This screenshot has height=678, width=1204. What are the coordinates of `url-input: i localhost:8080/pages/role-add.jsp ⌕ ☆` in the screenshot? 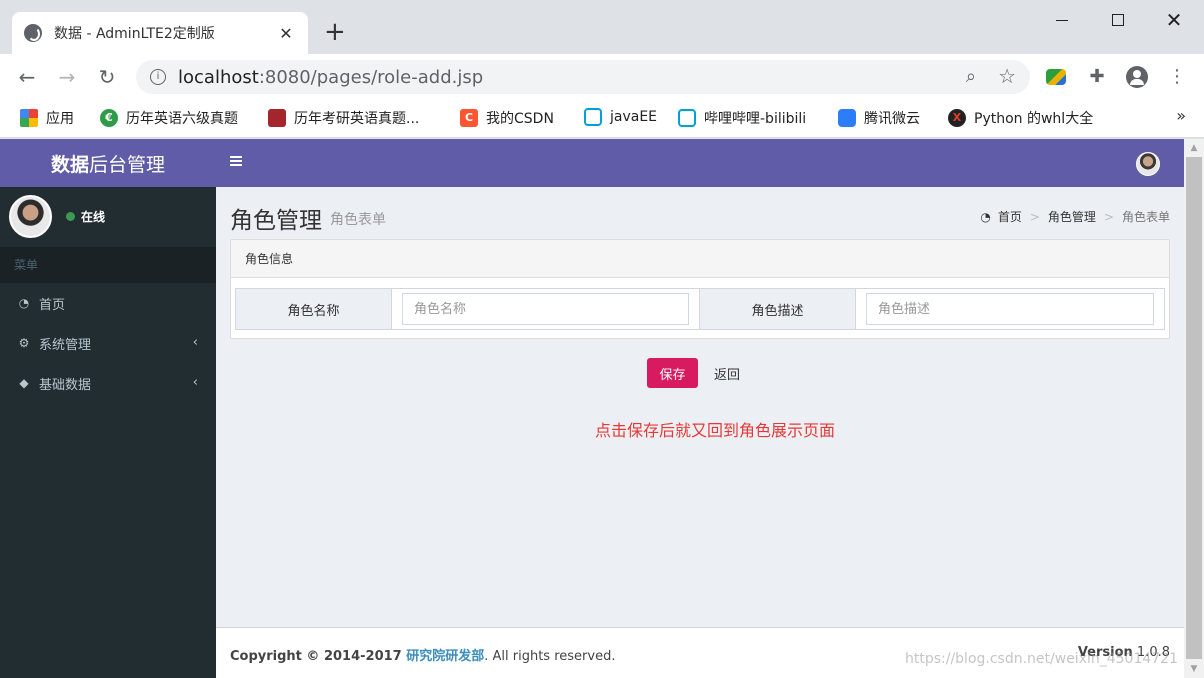 It's located at (583, 77).